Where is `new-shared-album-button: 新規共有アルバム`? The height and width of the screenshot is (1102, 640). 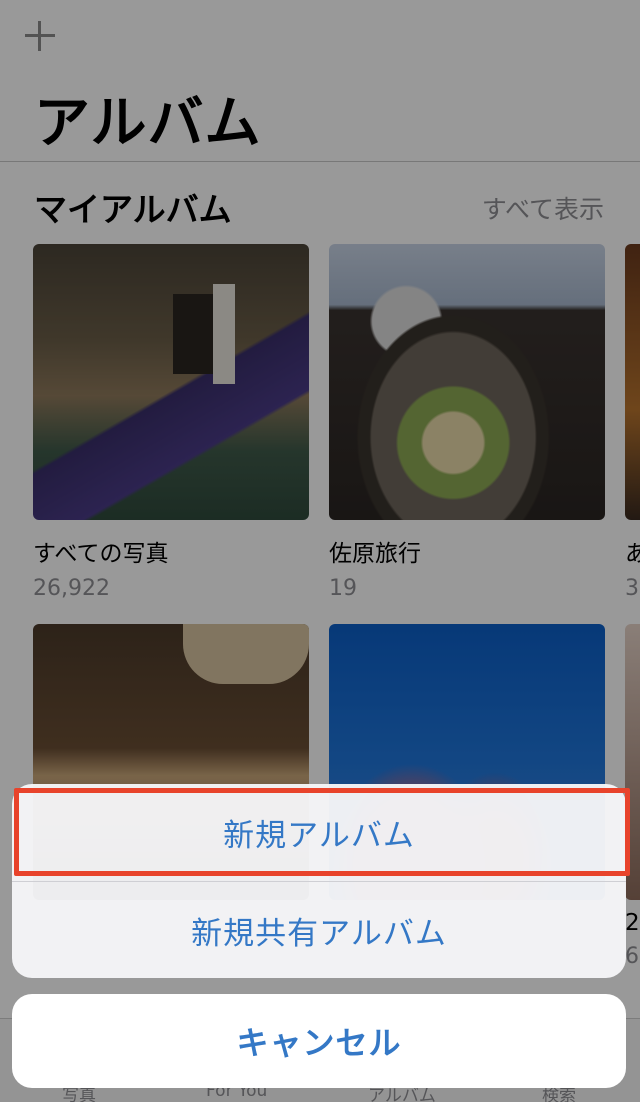
new-shared-album-button: 新規共有アルバム is located at coordinates (319, 929).